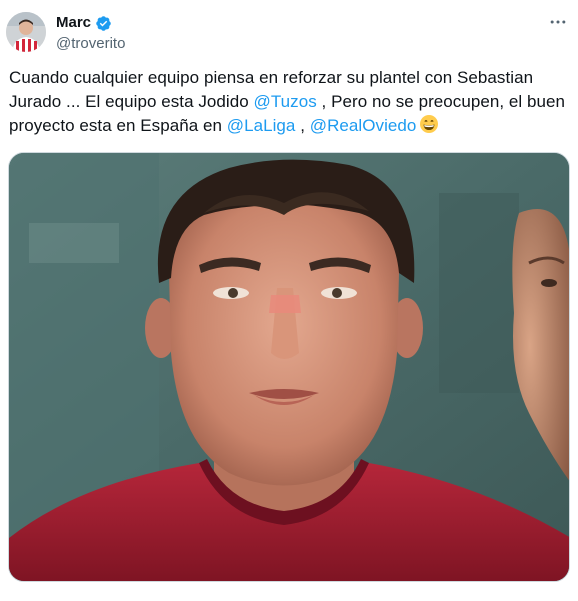  Describe the element at coordinates (285, 101) in the screenshot. I see `mention-link-tuzos: @Tuzos` at that location.